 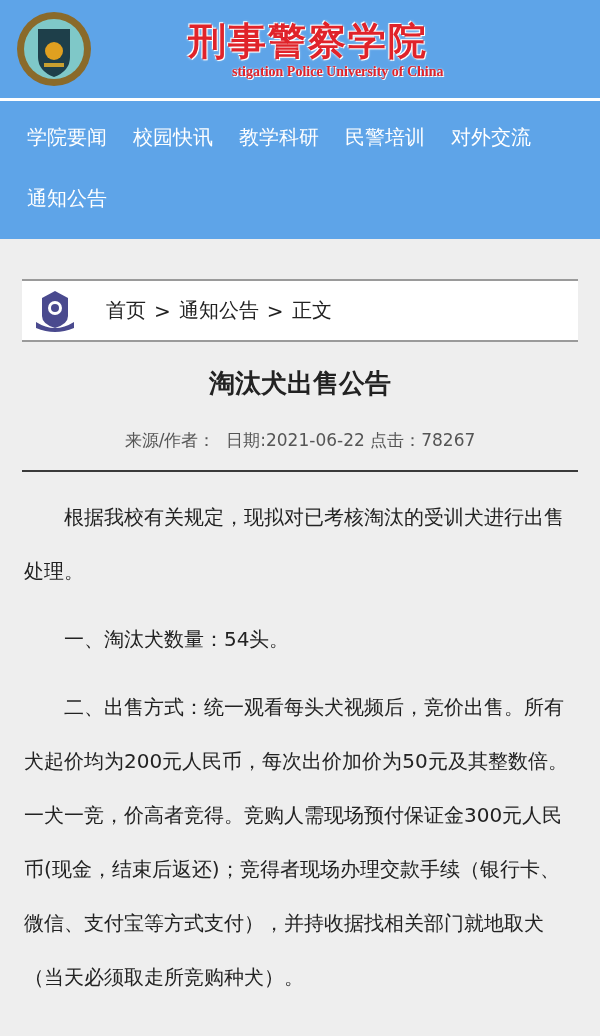 I want to click on nav-link: 学院要闻, so click(x=67, y=137).